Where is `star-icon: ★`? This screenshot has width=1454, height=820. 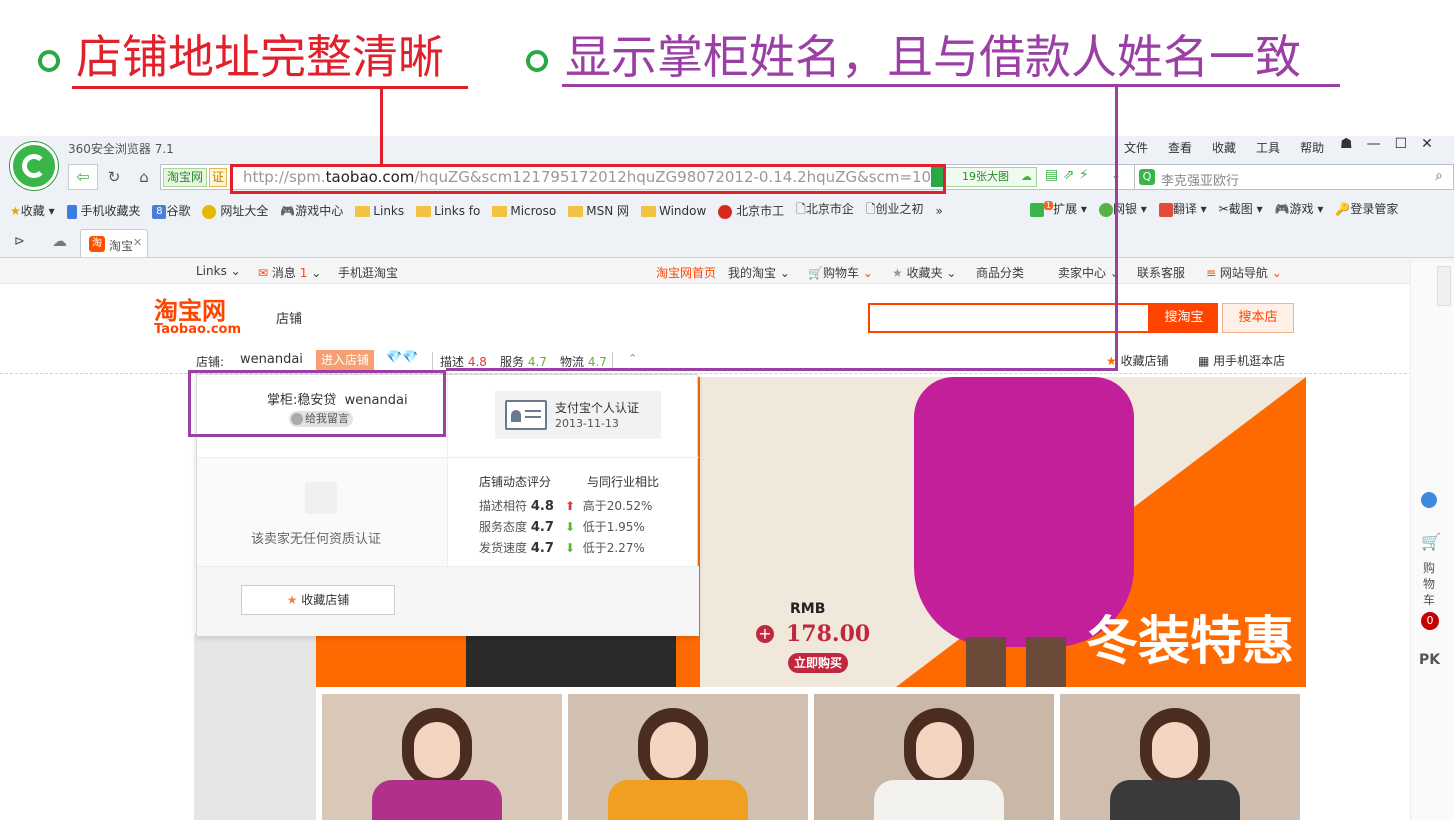
star-icon: ★ is located at coordinates (292, 600).